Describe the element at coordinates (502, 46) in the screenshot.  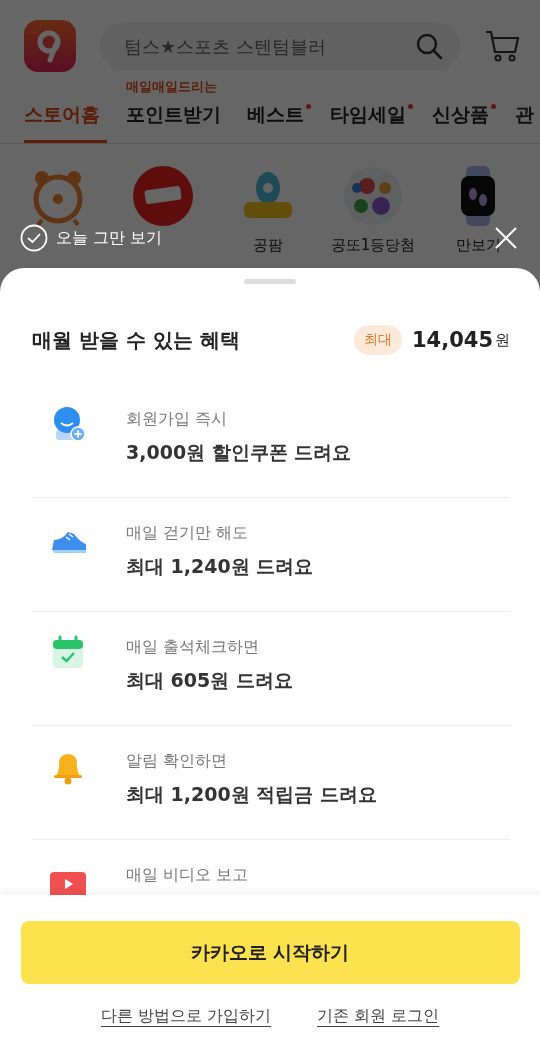
I see `cart-icon` at that location.